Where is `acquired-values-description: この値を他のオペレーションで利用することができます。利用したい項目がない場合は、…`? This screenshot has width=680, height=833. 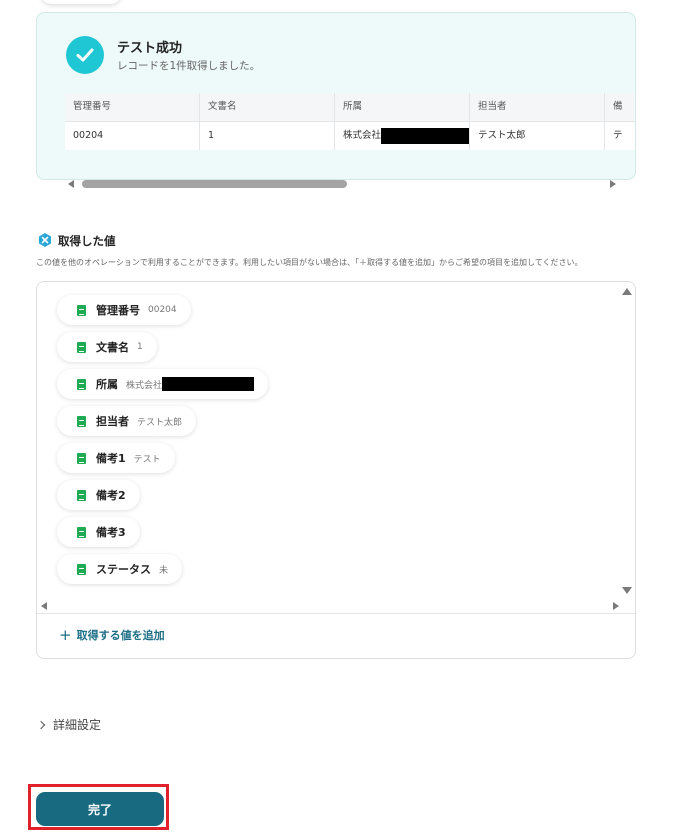 acquired-values-description: この値を他のオペレーションで利用することができます。利用したい項目がない場合は、… is located at coordinates (309, 262).